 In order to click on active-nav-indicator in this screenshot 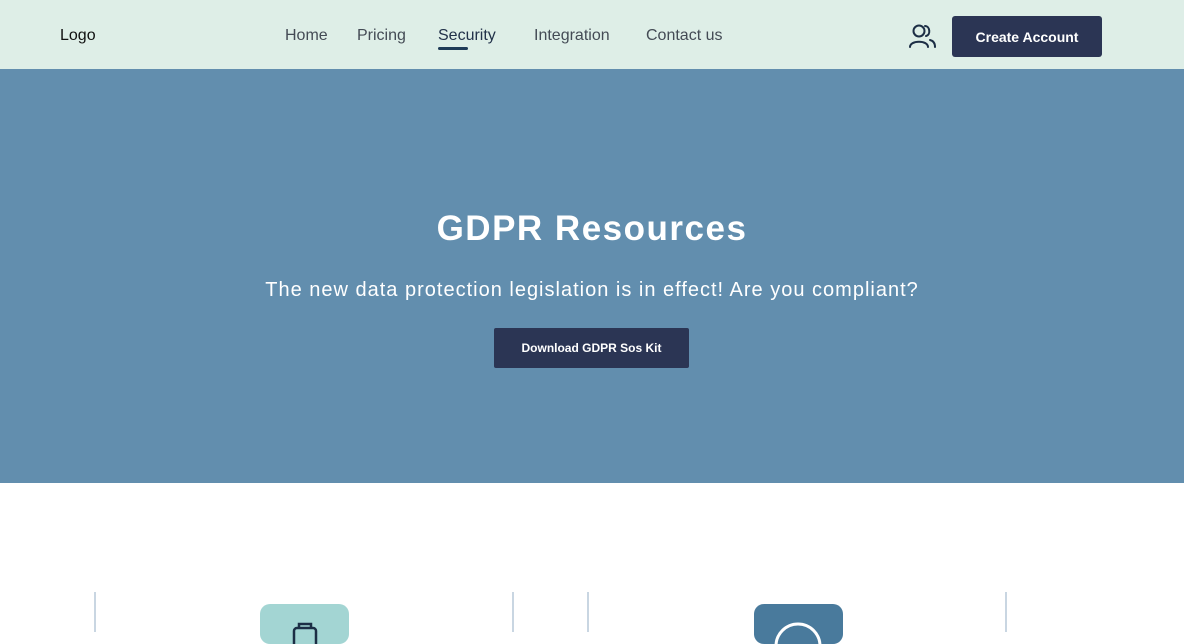, I will do `click(453, 48)`.